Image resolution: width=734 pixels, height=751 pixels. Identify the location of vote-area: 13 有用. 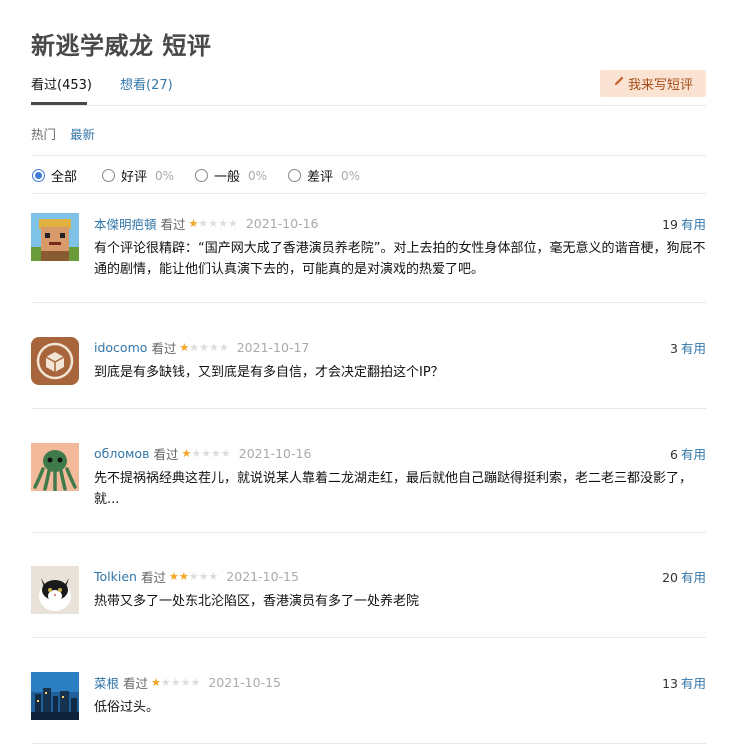
(684, 682).